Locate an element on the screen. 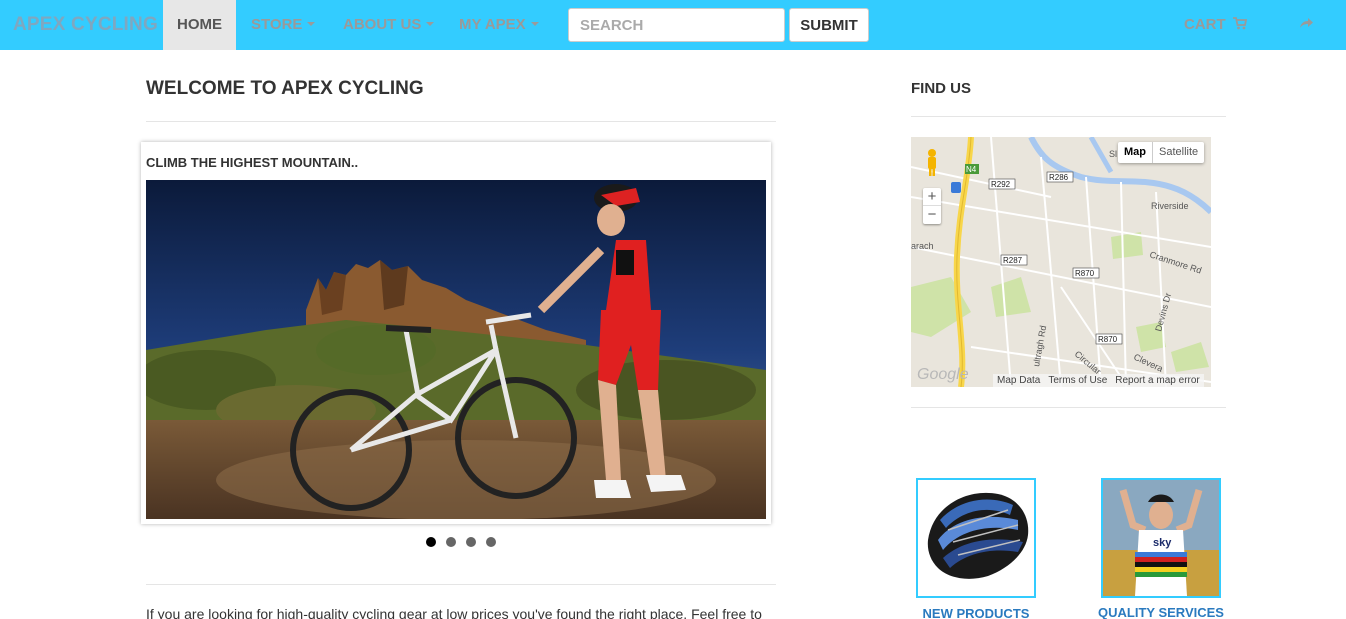 The image size is (1346, 619). map-type-control: Map Satellite is located at coordinates (1161, 152).